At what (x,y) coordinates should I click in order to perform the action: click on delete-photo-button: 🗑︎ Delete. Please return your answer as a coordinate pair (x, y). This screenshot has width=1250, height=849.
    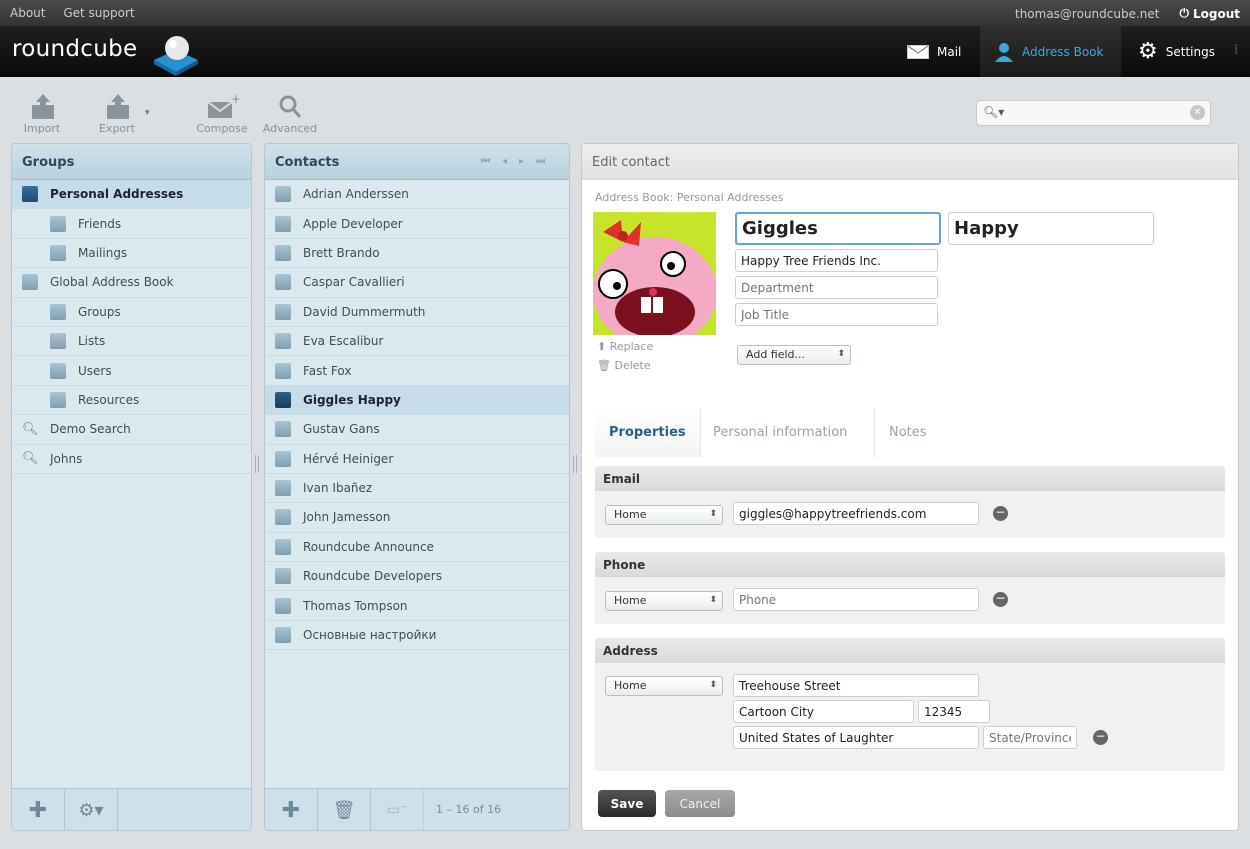
    Looking at the image, I should click on (624, 365).